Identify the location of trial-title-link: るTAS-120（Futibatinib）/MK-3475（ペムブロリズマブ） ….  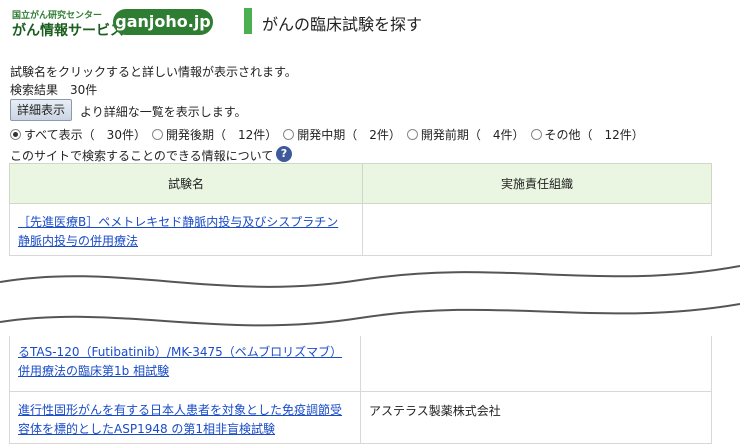
(185, 358).